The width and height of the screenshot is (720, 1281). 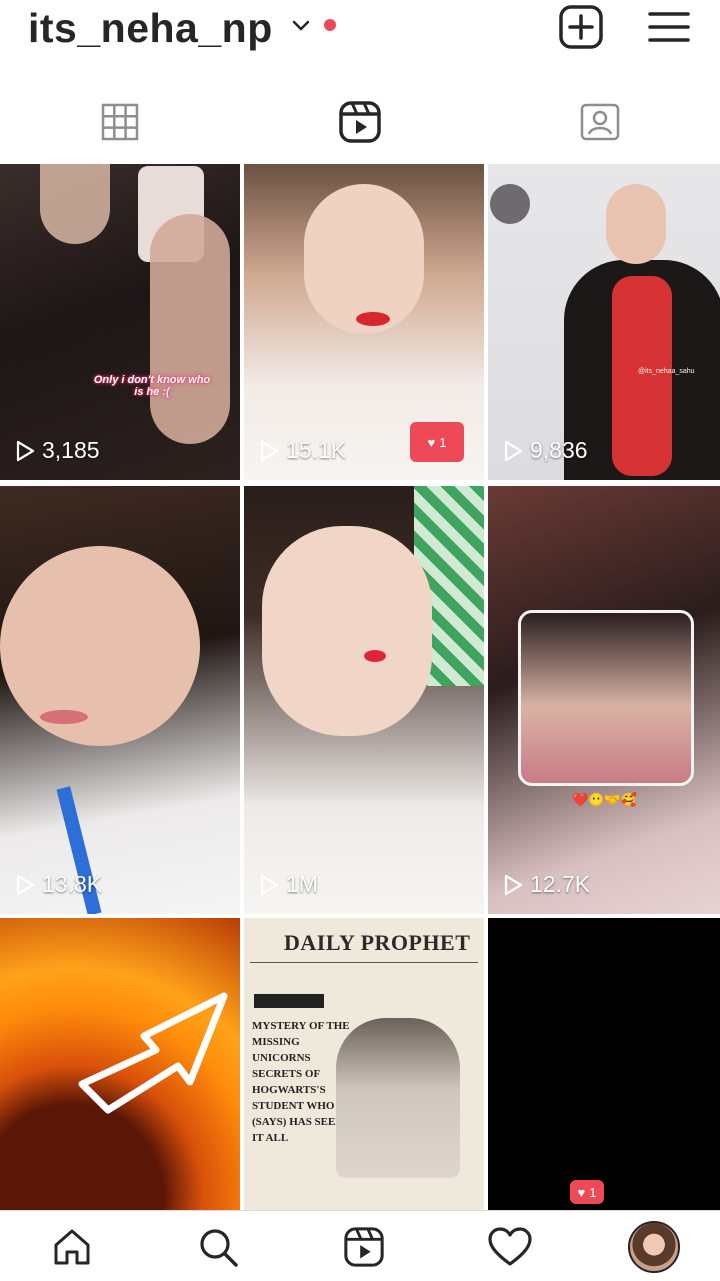 I want to click on home-icon, so click(x=72, y=1247).